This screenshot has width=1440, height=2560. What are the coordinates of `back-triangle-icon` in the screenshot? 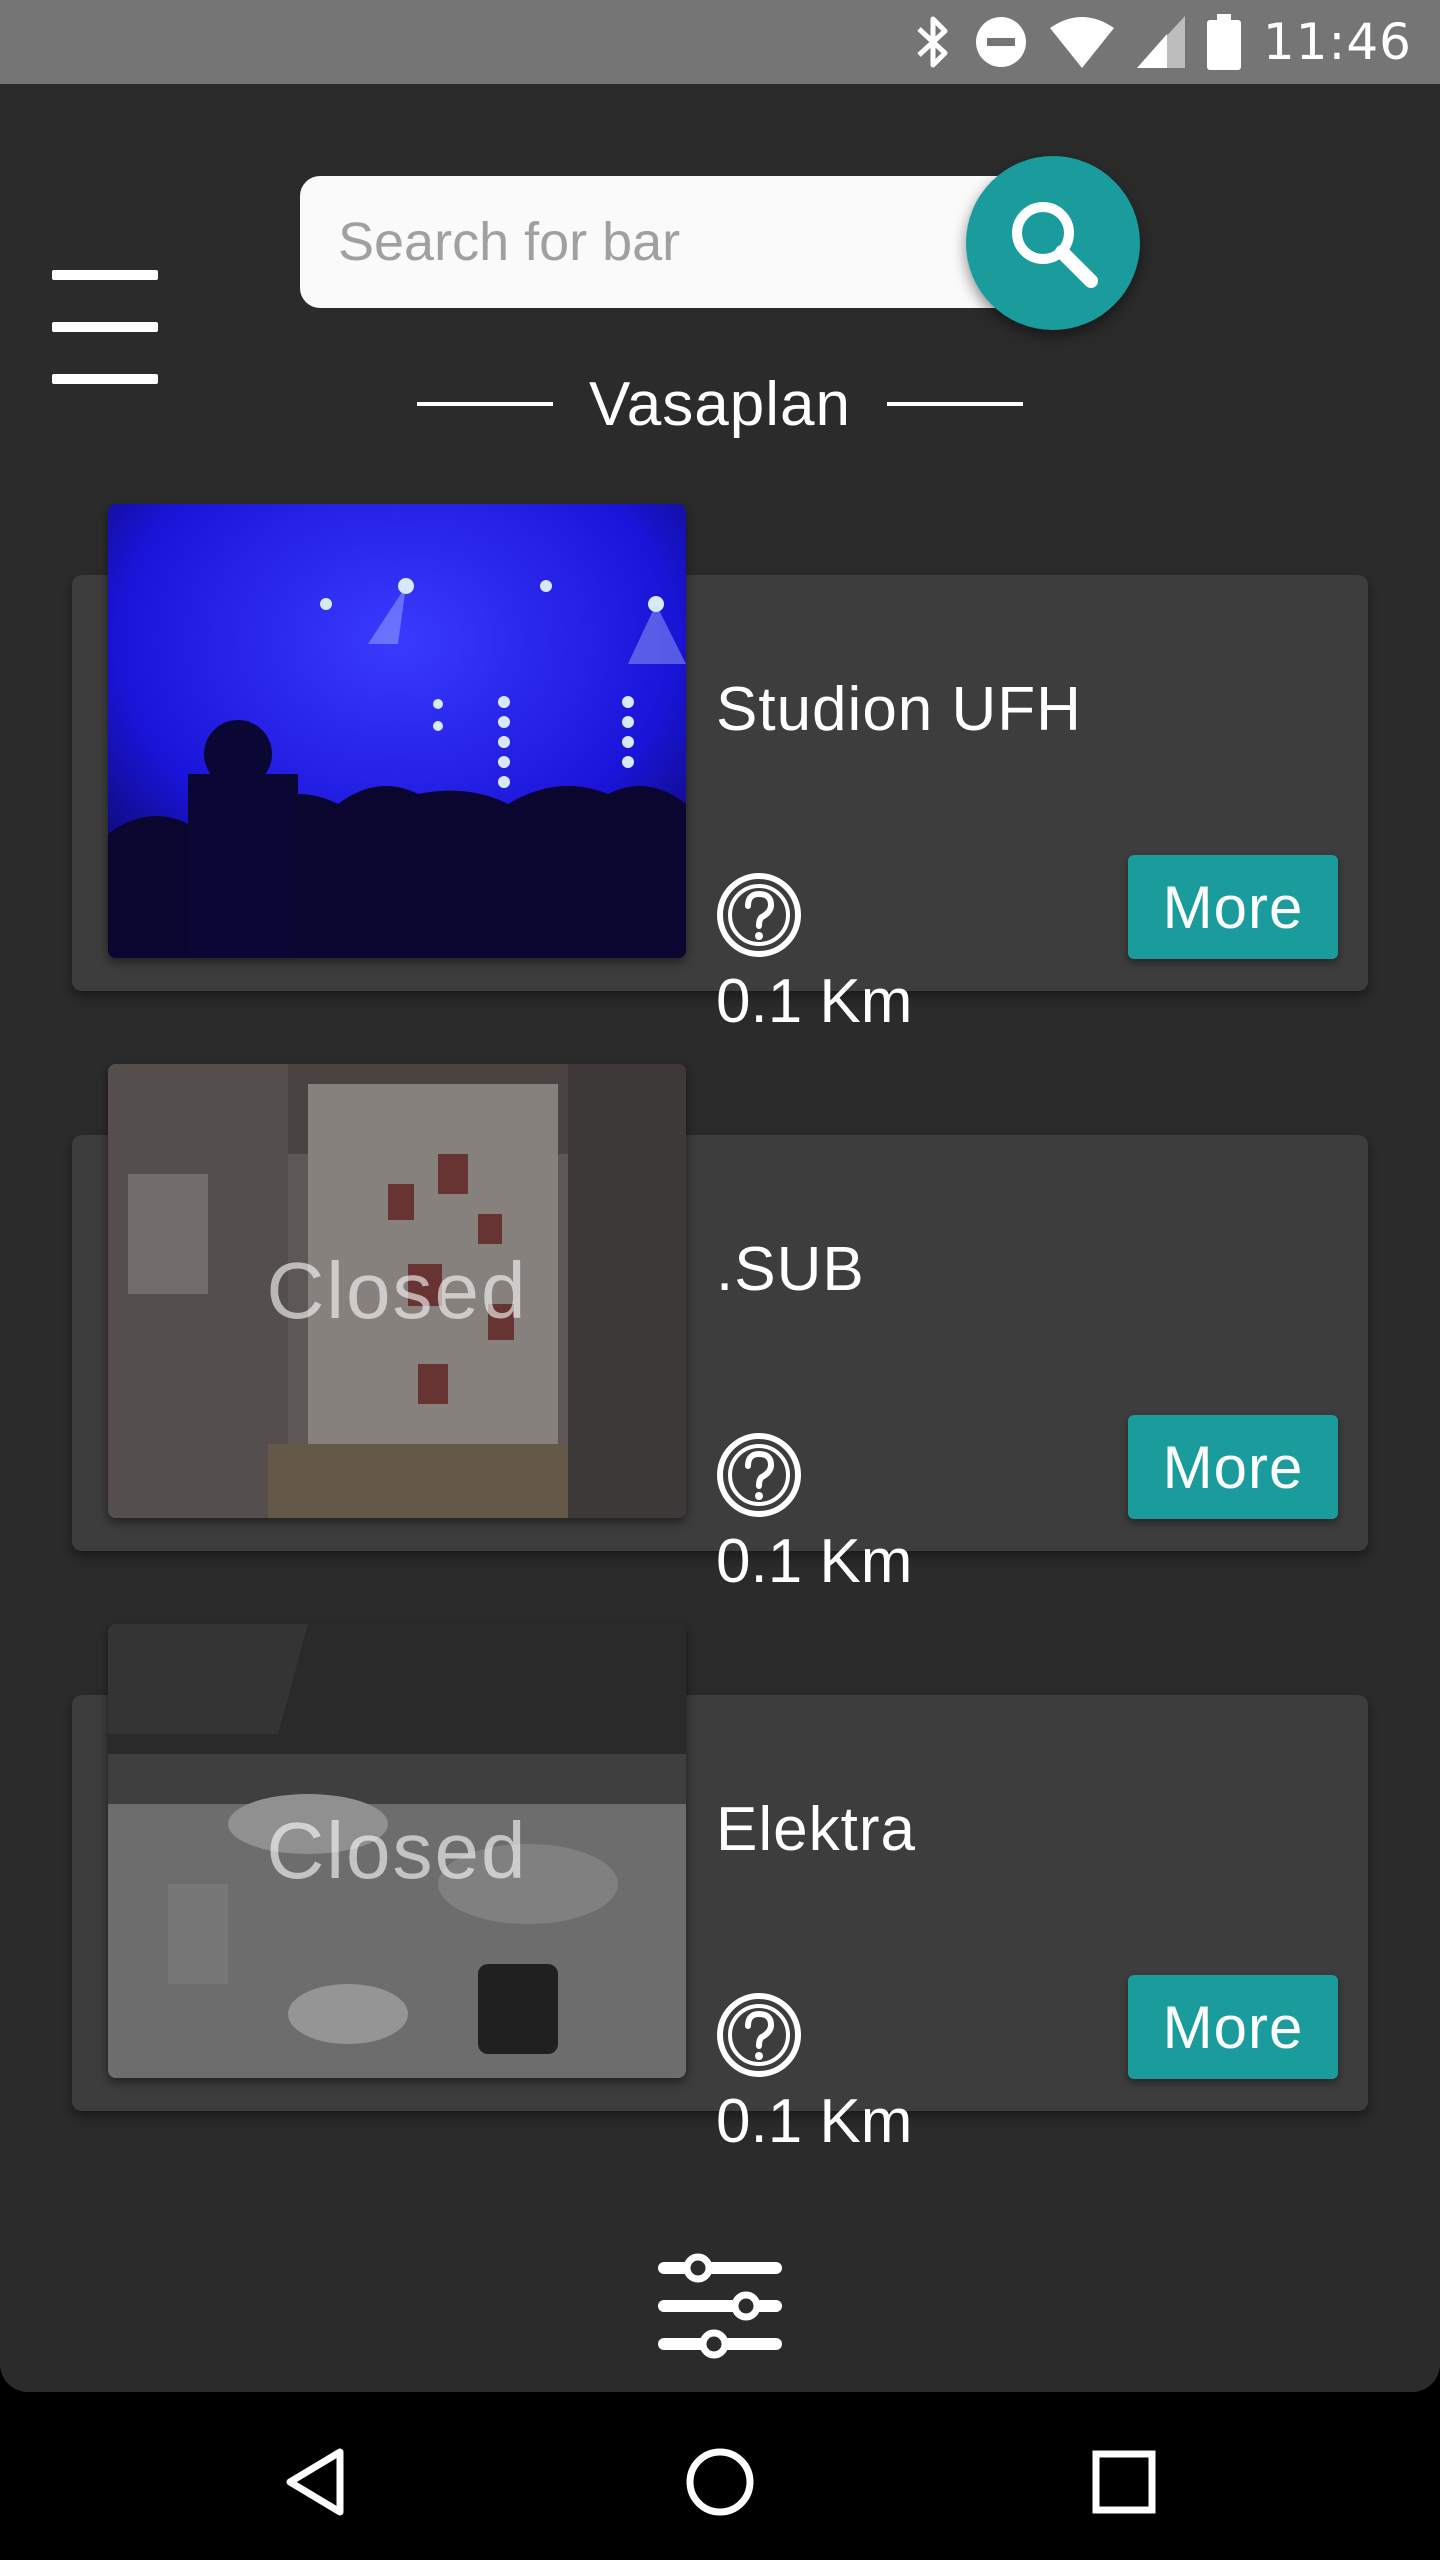 It's located at (316, 2482).